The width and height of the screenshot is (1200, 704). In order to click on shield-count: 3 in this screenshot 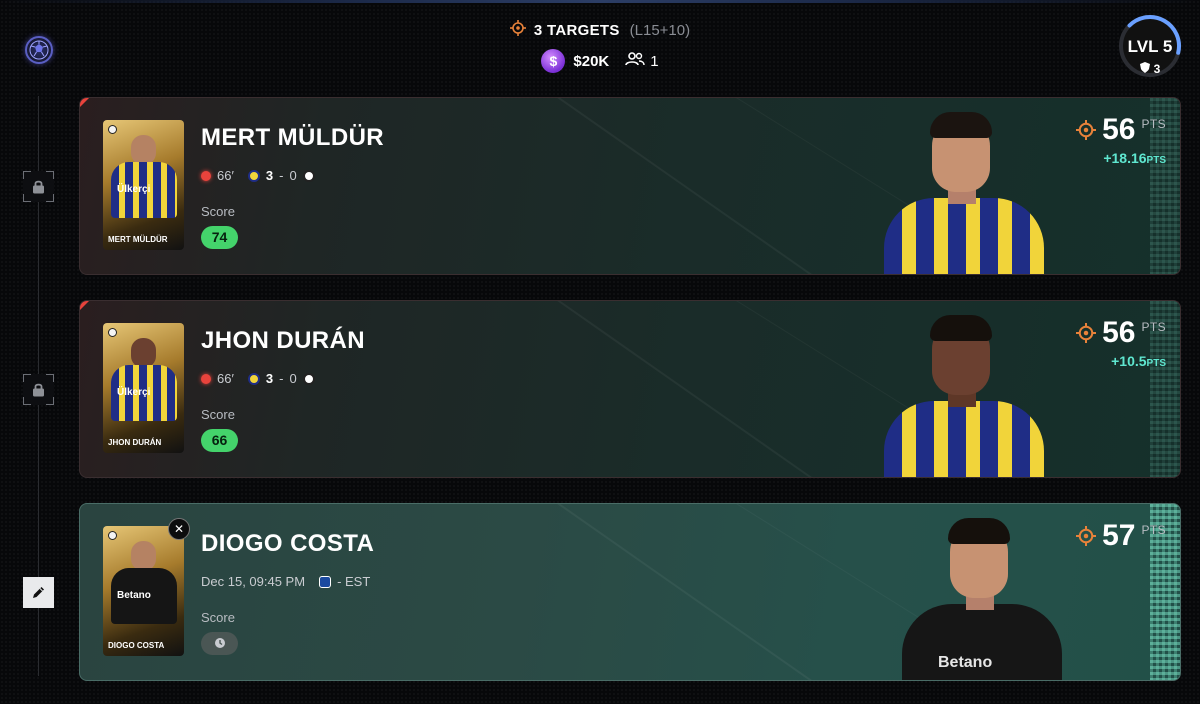, I will do `click(1157, 69)`.